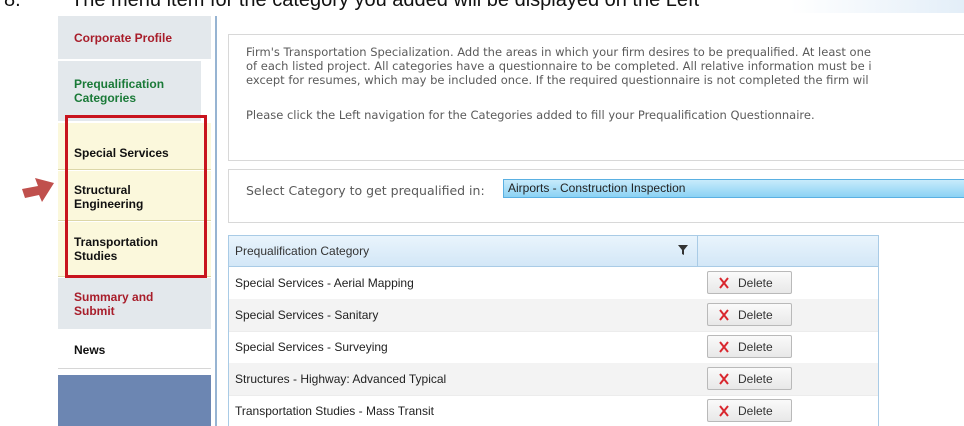 The width and height of the screenshot is (964, 426). I want to click on nav-item-label: Prequalification Categories, so click(119, 91).